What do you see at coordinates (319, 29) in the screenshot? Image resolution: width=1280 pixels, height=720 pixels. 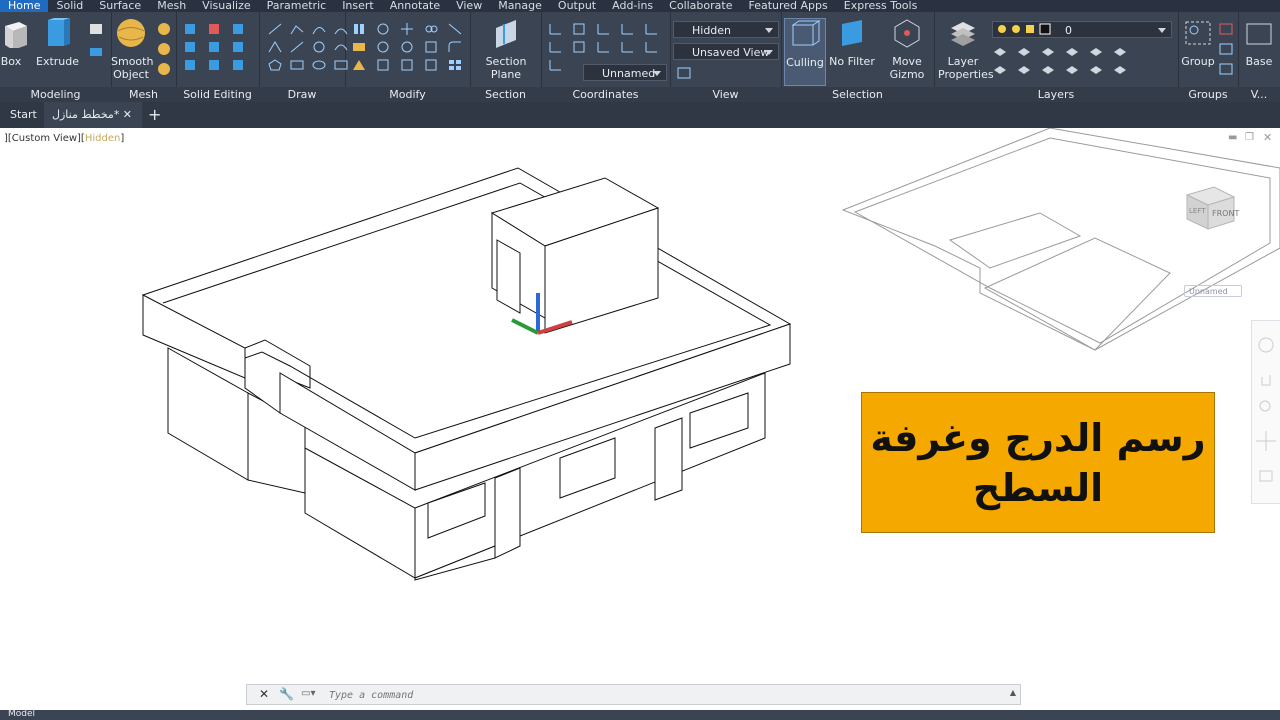 I see `spline-icon` at bounding box center [319, 29].